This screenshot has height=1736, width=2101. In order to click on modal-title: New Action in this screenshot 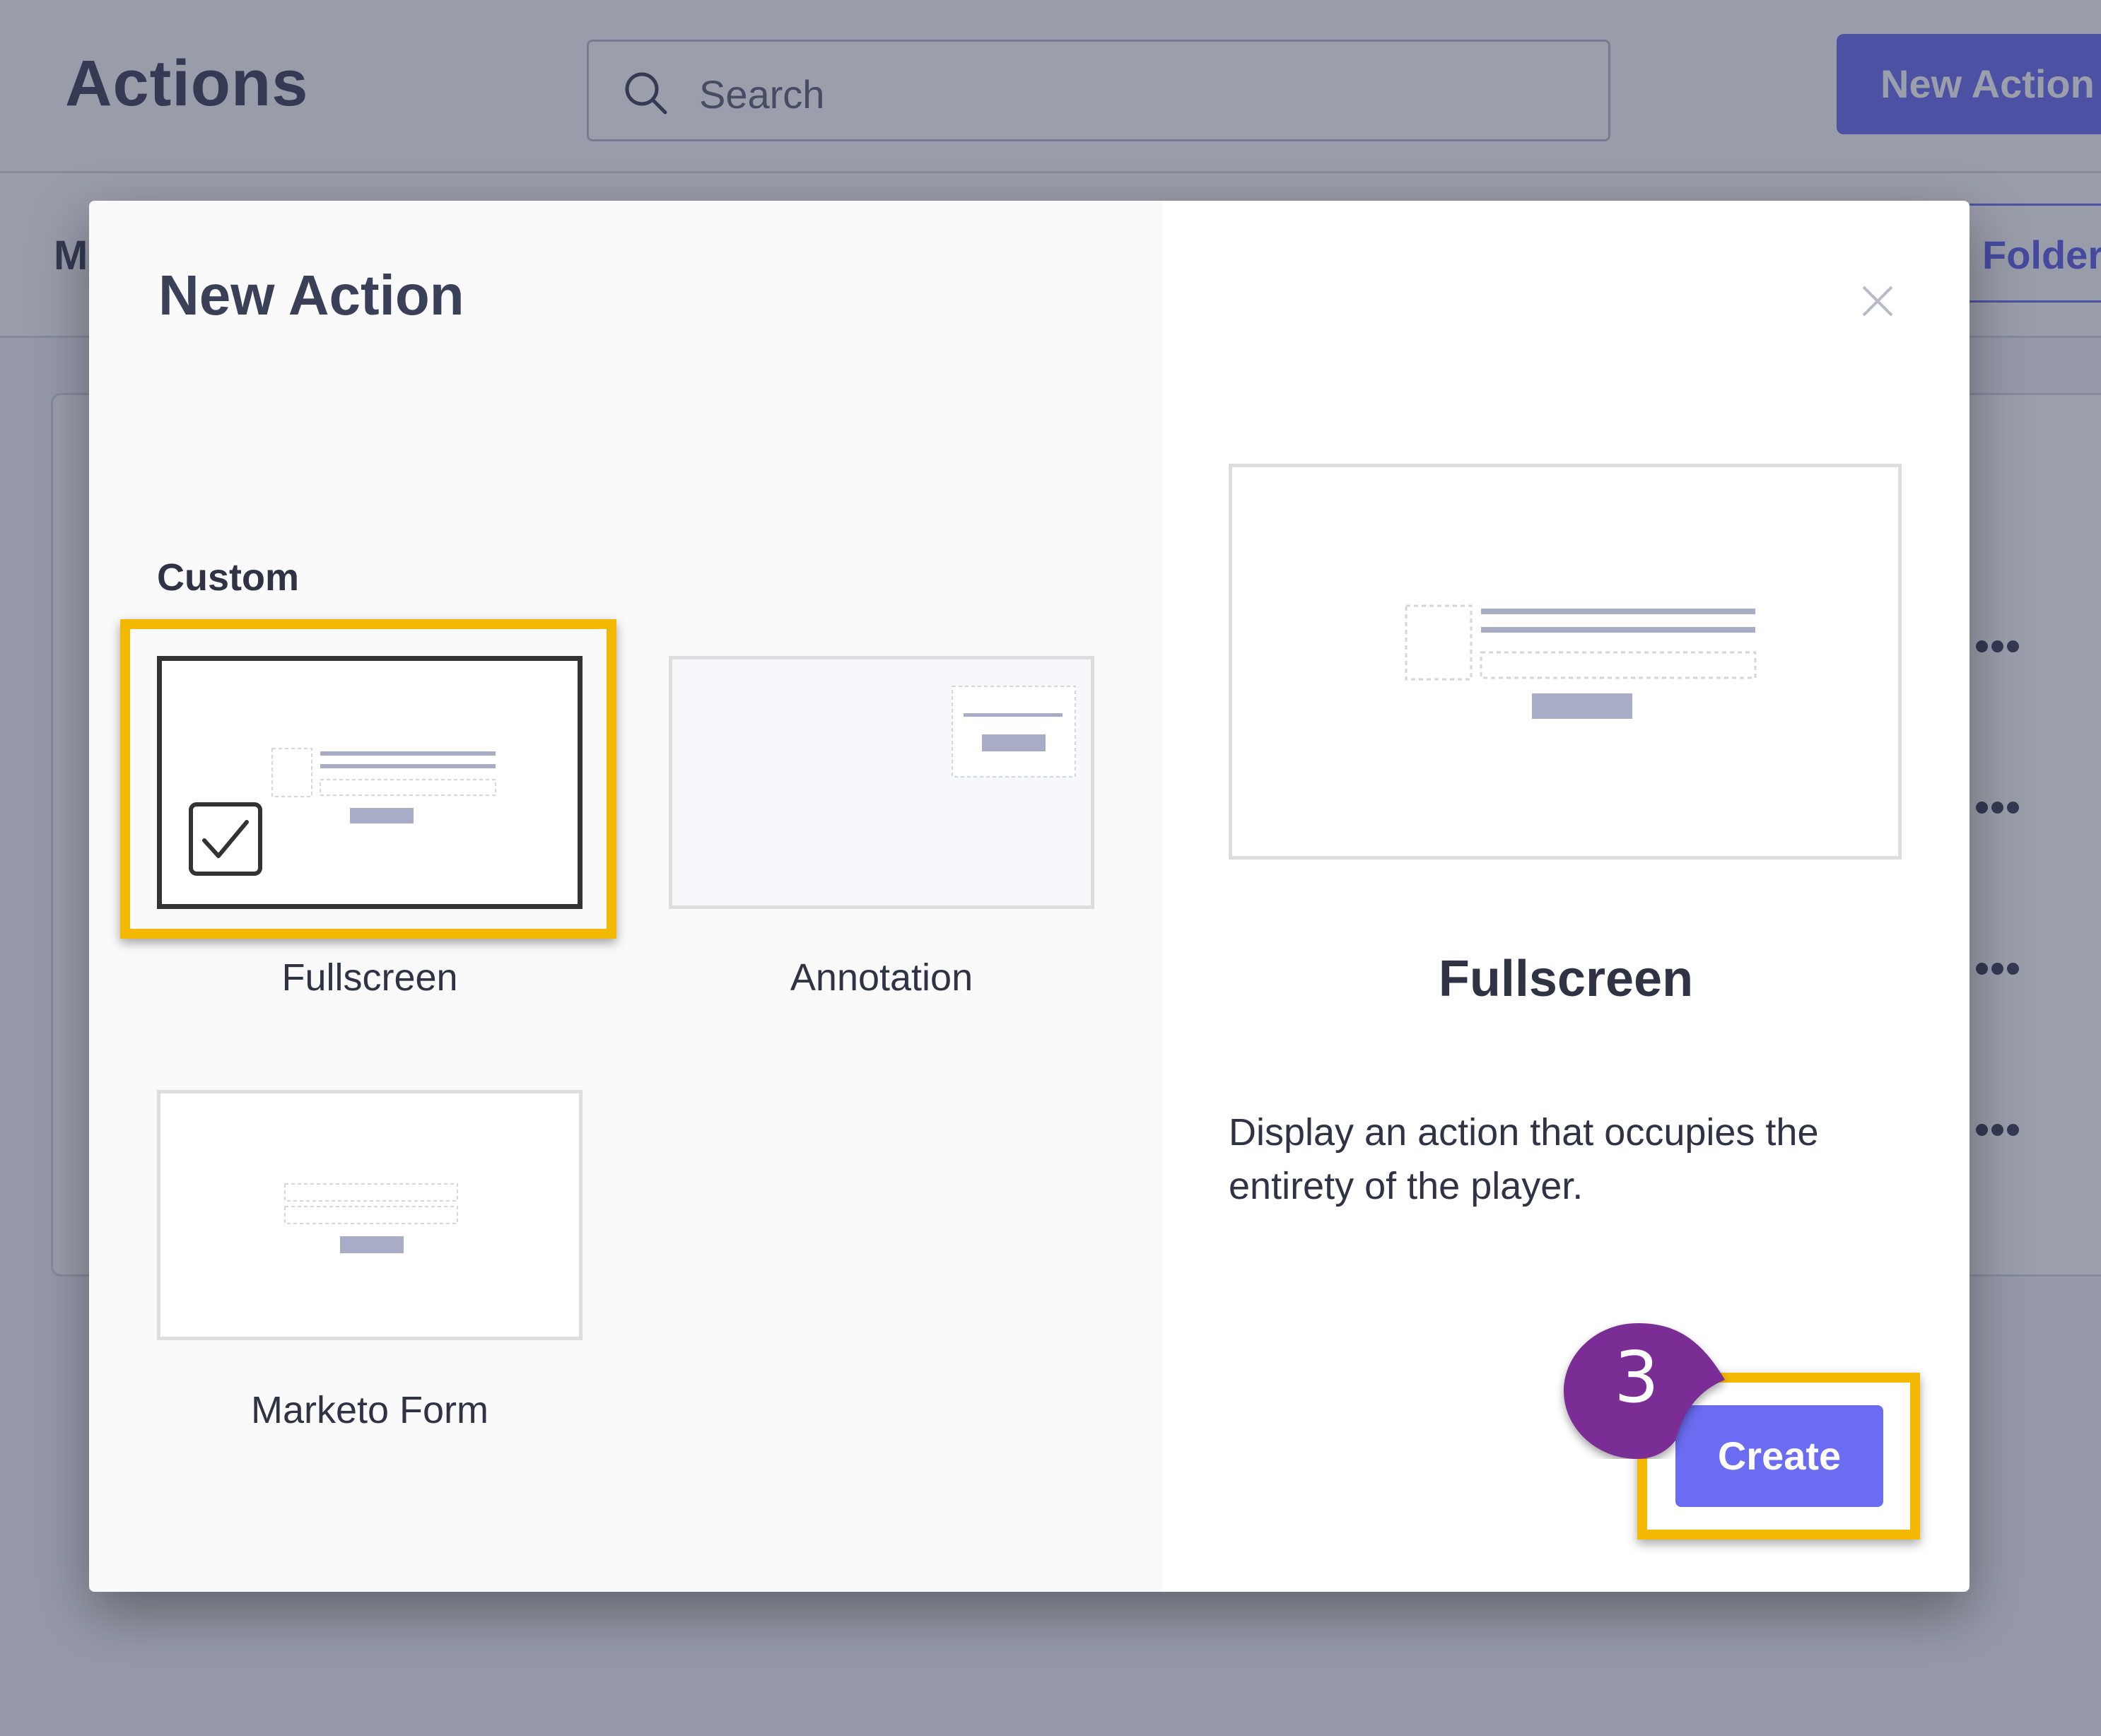, I will do `click(311, 295)`.